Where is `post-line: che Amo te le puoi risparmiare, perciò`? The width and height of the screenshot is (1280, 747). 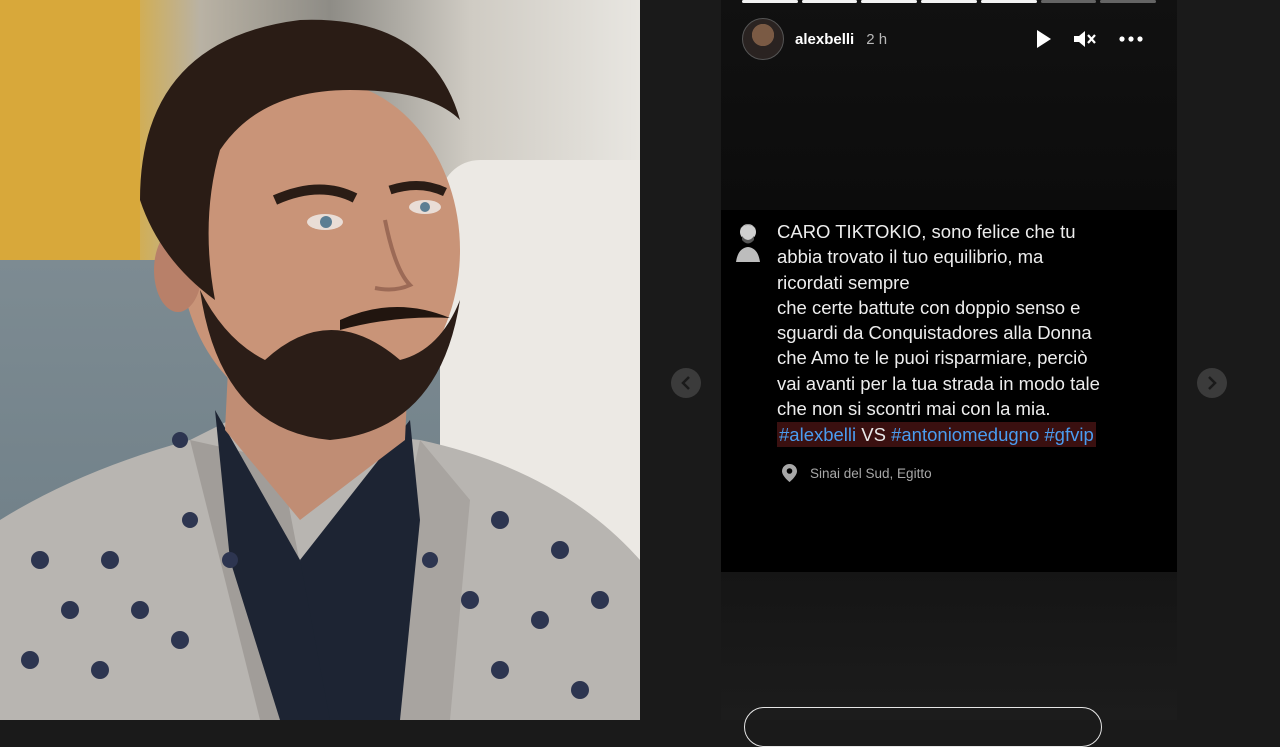 post-line: che Amo te le puoi risparmiare, perciò is located at coordinates (932, 358).